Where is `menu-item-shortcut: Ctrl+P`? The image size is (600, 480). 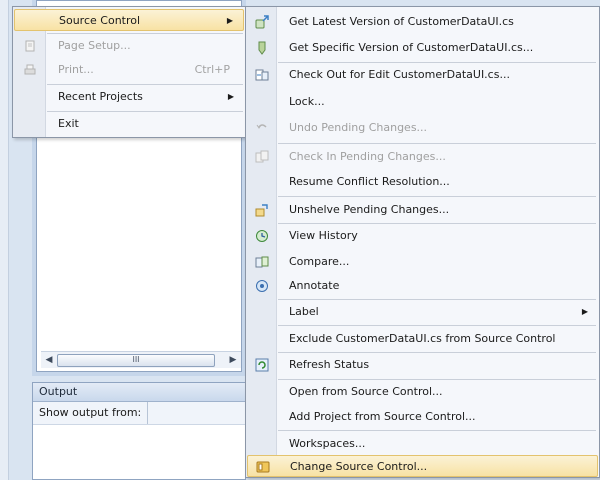
menu-item-shortcut: Ctrl+P is located at coordinates (212, 69).